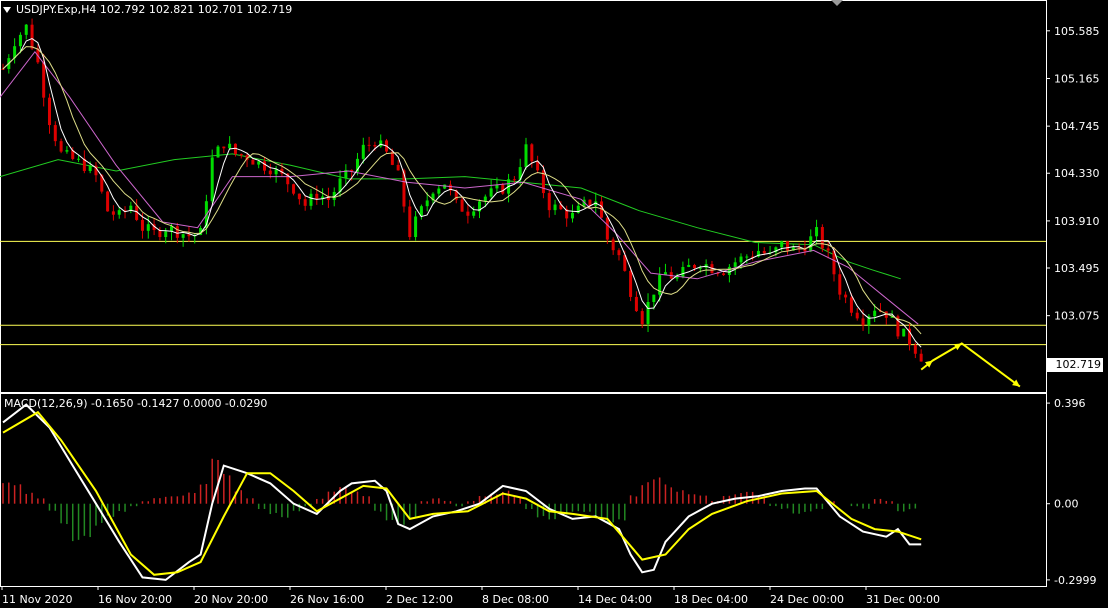 This screenshot has width=1108, height=608. I want to click on time-tick-label: 8 Dec 08:00, so click(515, 599).